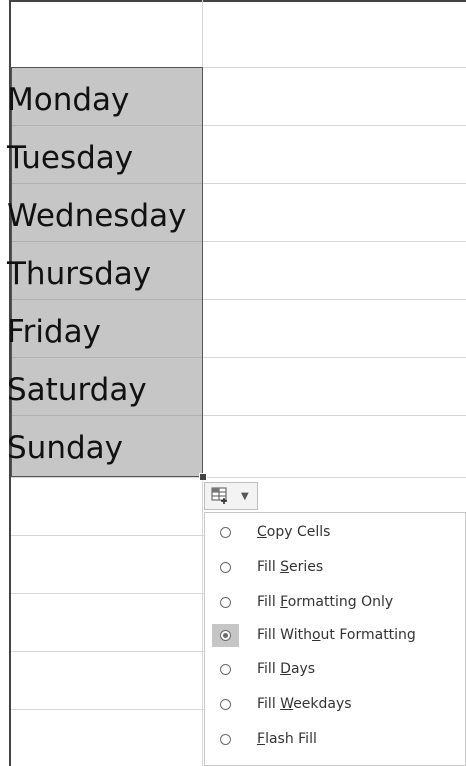  Describe the element at coordinates (70, 155) in the screenshot. I see `cell-day: Tuesday` at that location.